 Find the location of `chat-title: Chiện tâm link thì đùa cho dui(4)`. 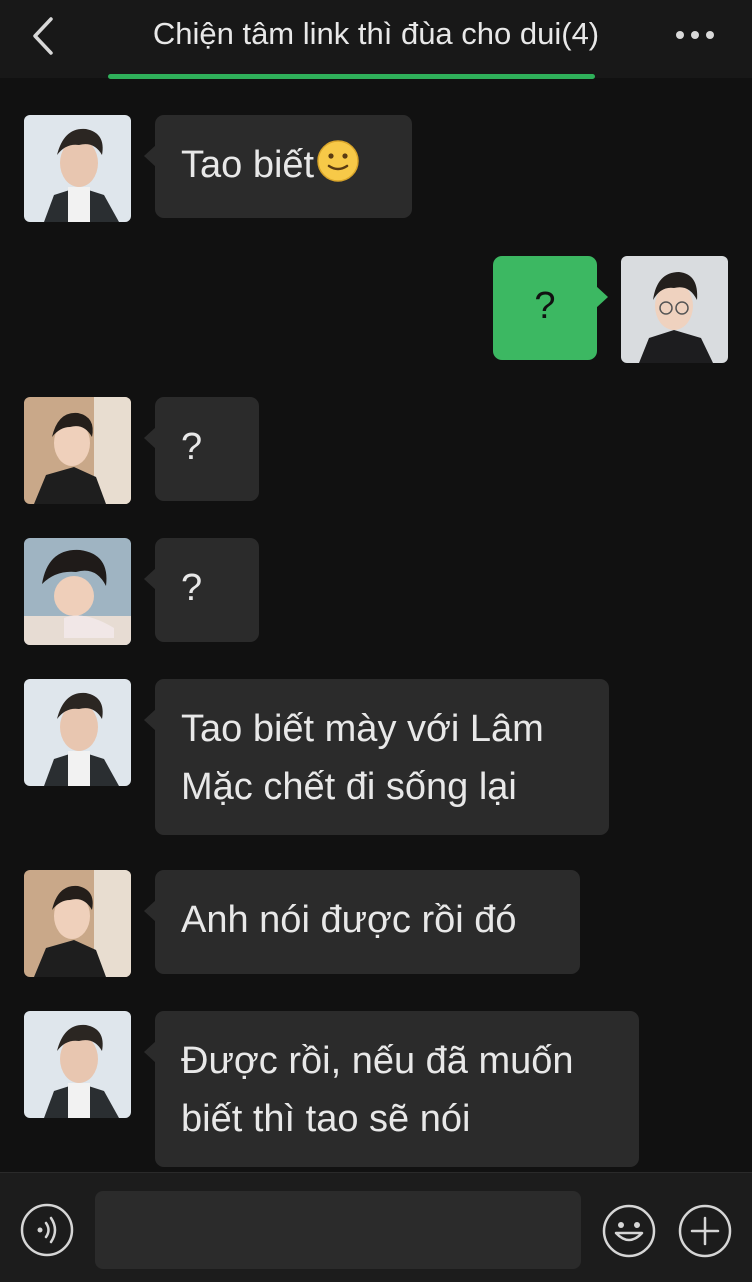

chat-title: Chiện tâm link thì đùa cho dui(4) is located at coordinates (376, 33).